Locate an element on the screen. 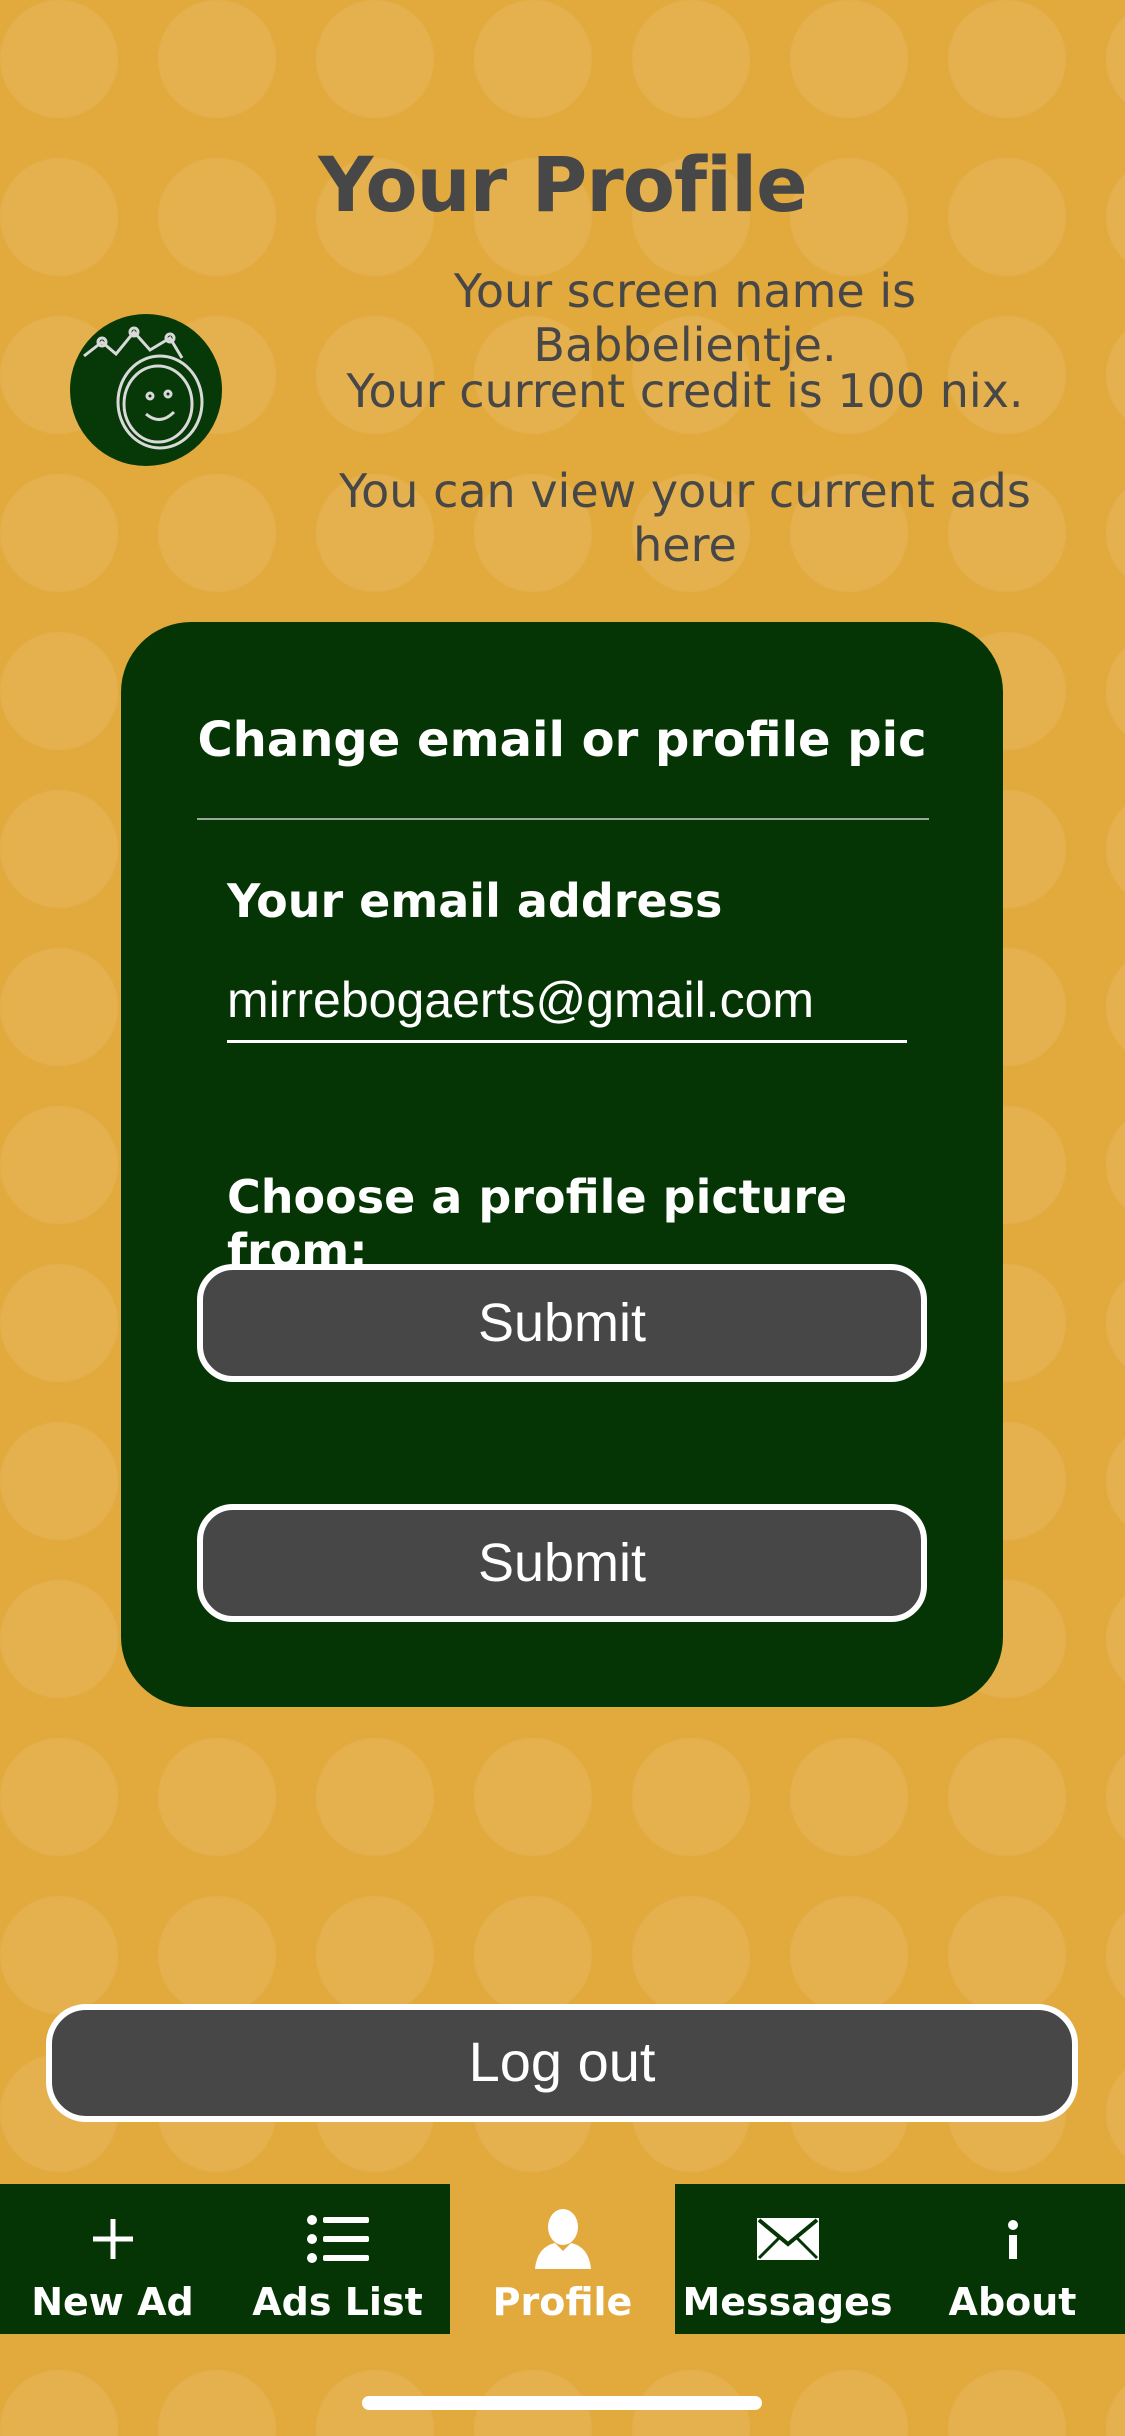 This screenshot has width=1125, height=2436. tab-label: Profile is located at coordinates (562, 2302).